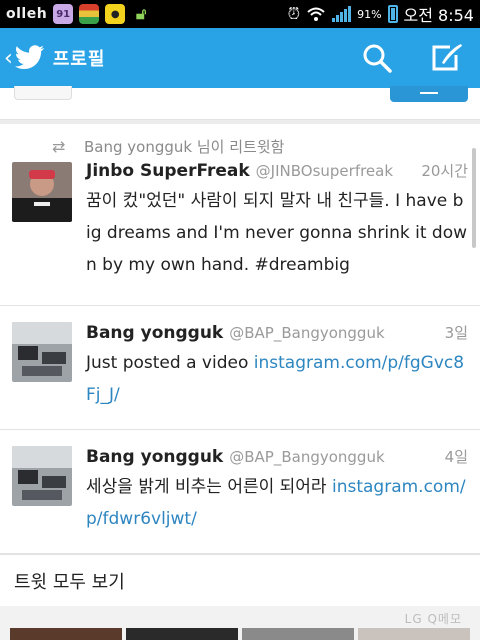 The image size is (480, 640). I want to click on tweet-header: Jinbo SuperFreak @JINBOsuperfreak 20시간, so click(277, 170).